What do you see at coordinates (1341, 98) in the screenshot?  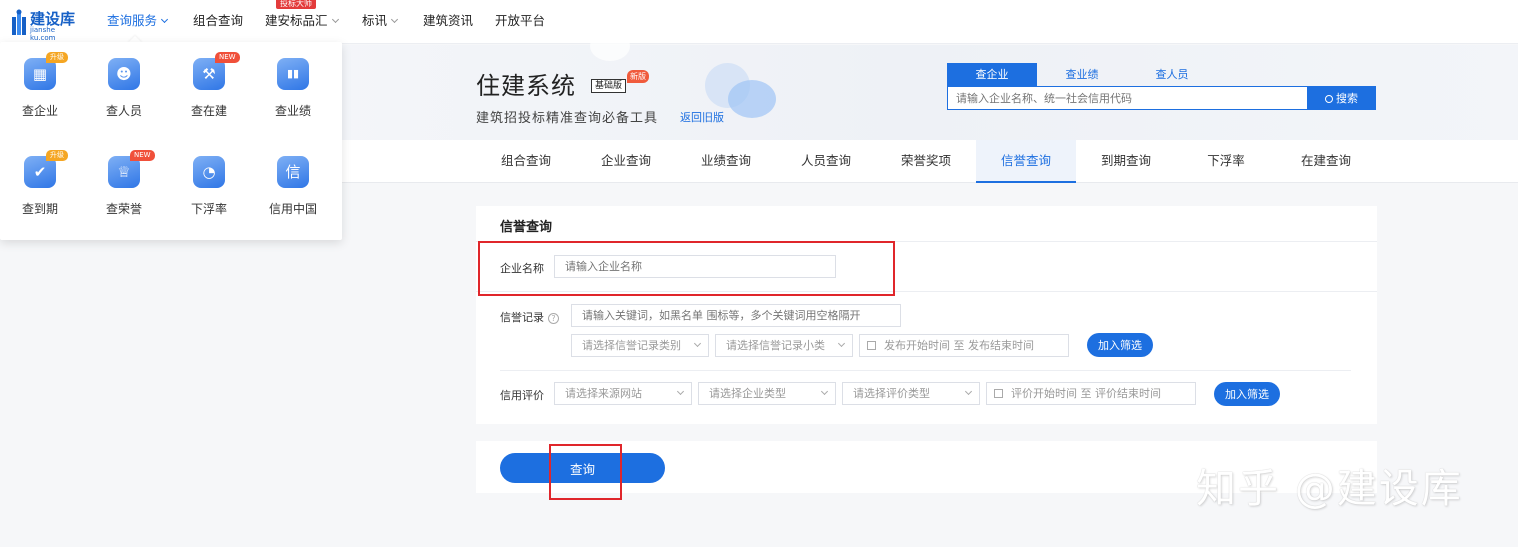 I see `search-button: 搜索` at bounding box center [1341, 98].